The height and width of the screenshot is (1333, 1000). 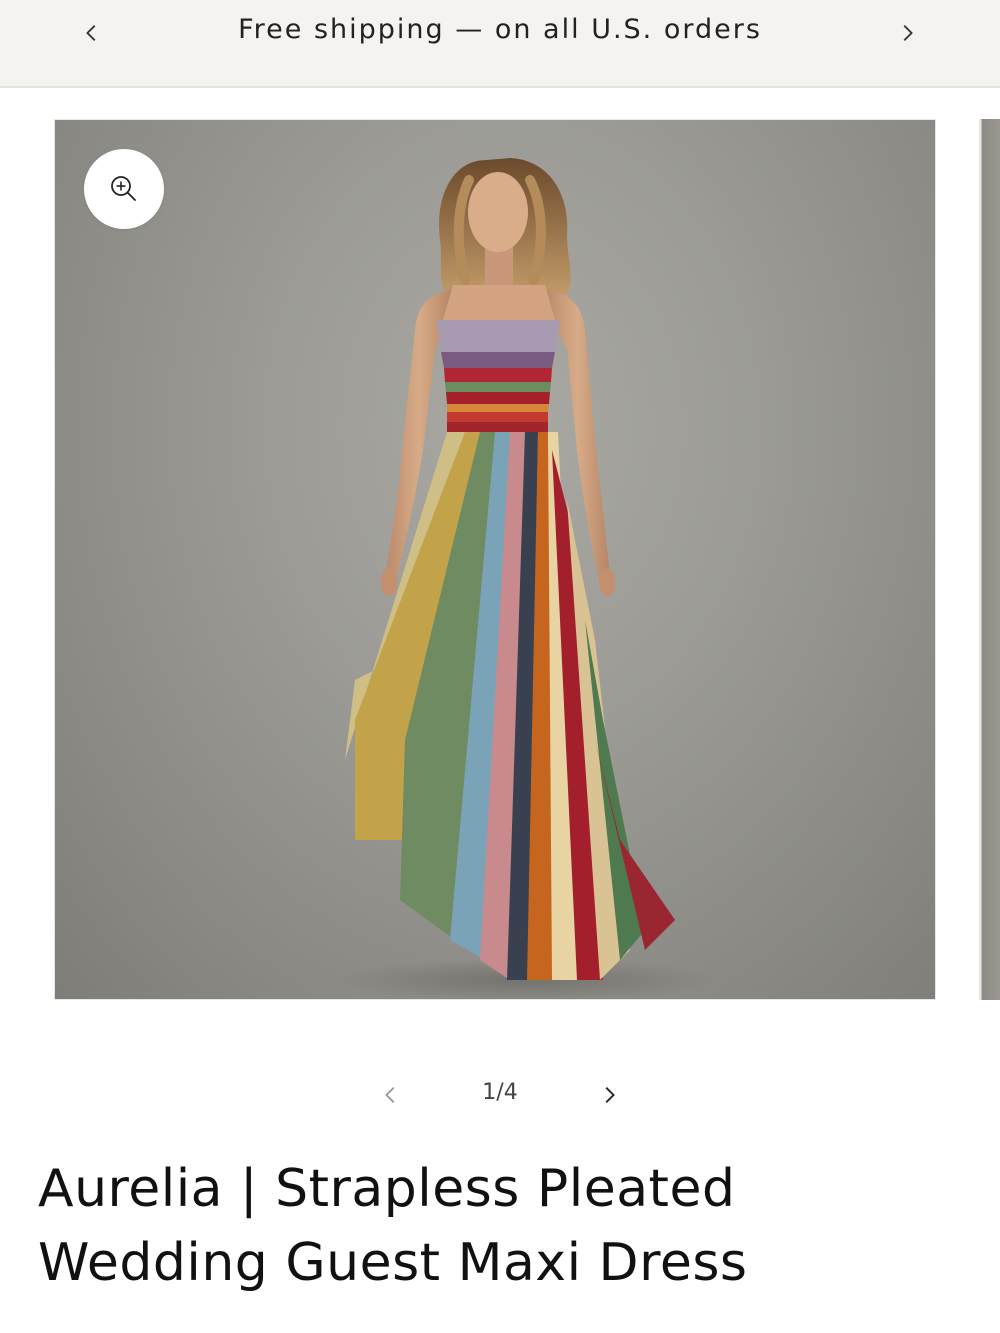 I want to click on slider-prev-button, so click(x=391, y=1095).